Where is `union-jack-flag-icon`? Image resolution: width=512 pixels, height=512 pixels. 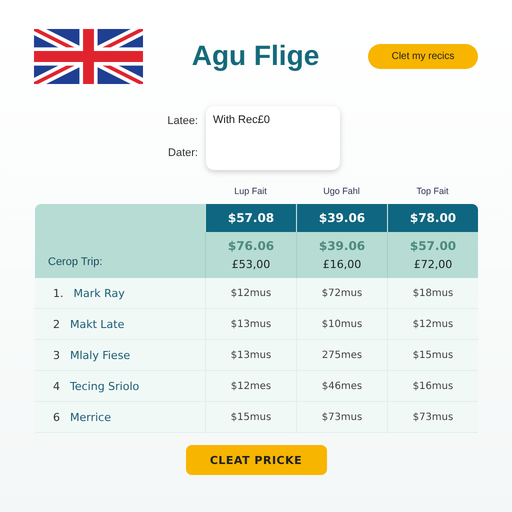 union-jack-flag-icon is located at coordinates (88, 56).